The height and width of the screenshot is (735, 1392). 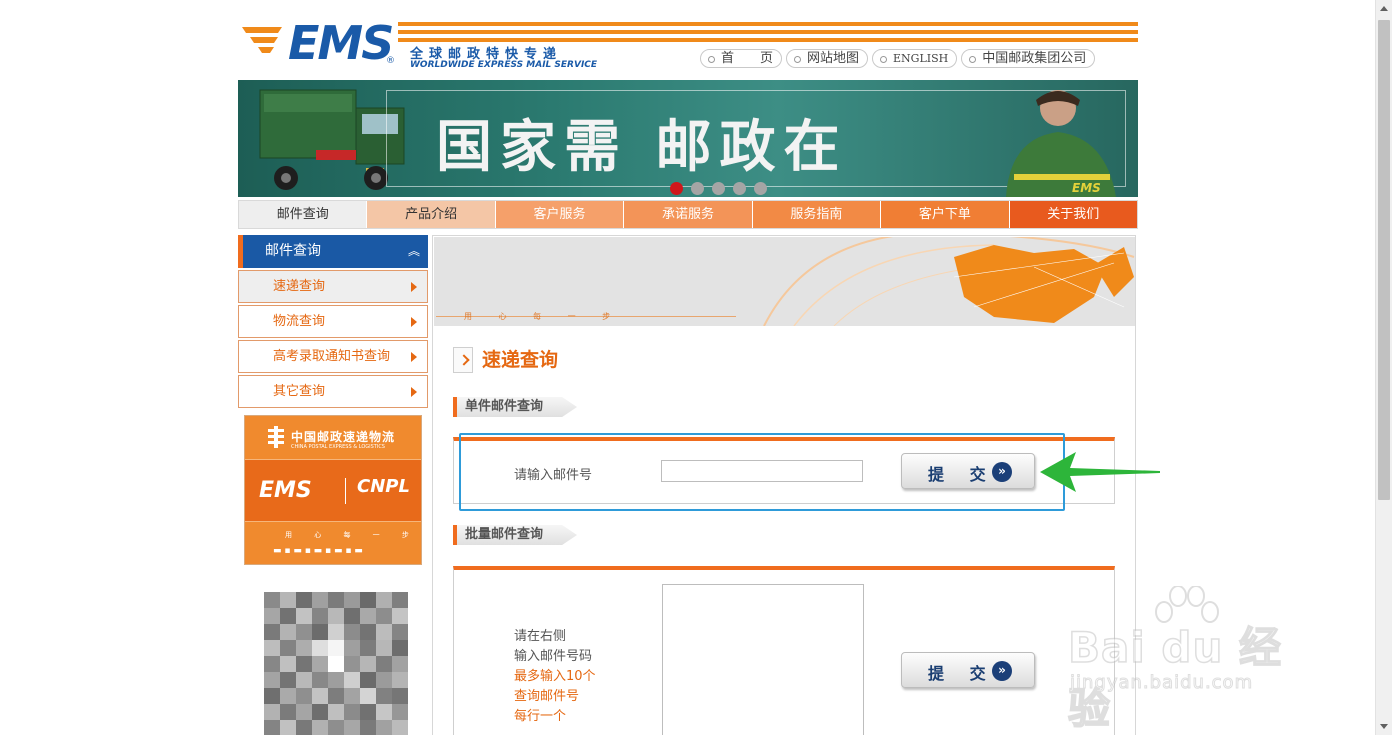 I want to click on nav-item-customer-service: 客户服务, so click(x=560, y=214).